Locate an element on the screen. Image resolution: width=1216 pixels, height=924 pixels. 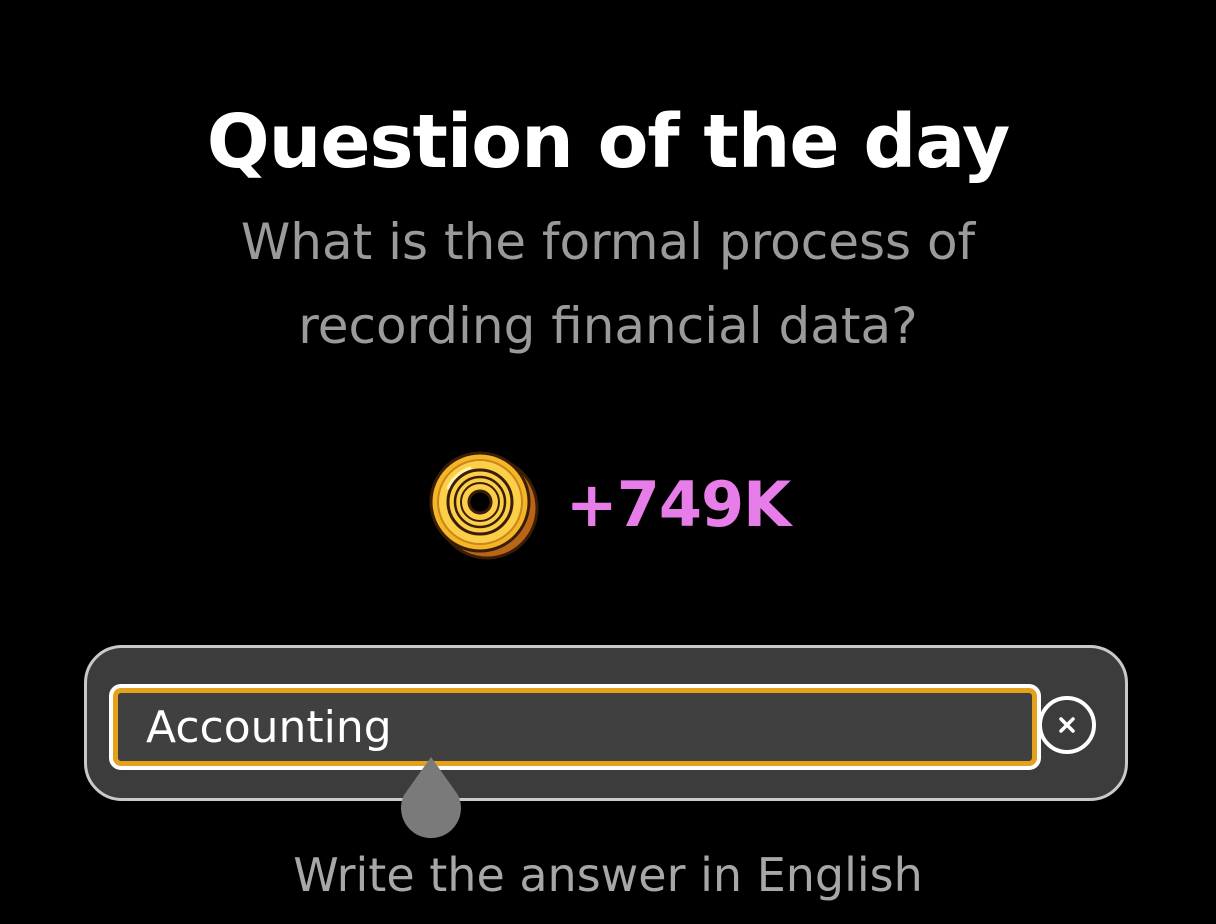
reward-row: +749K is located at coordinates (608, 505).